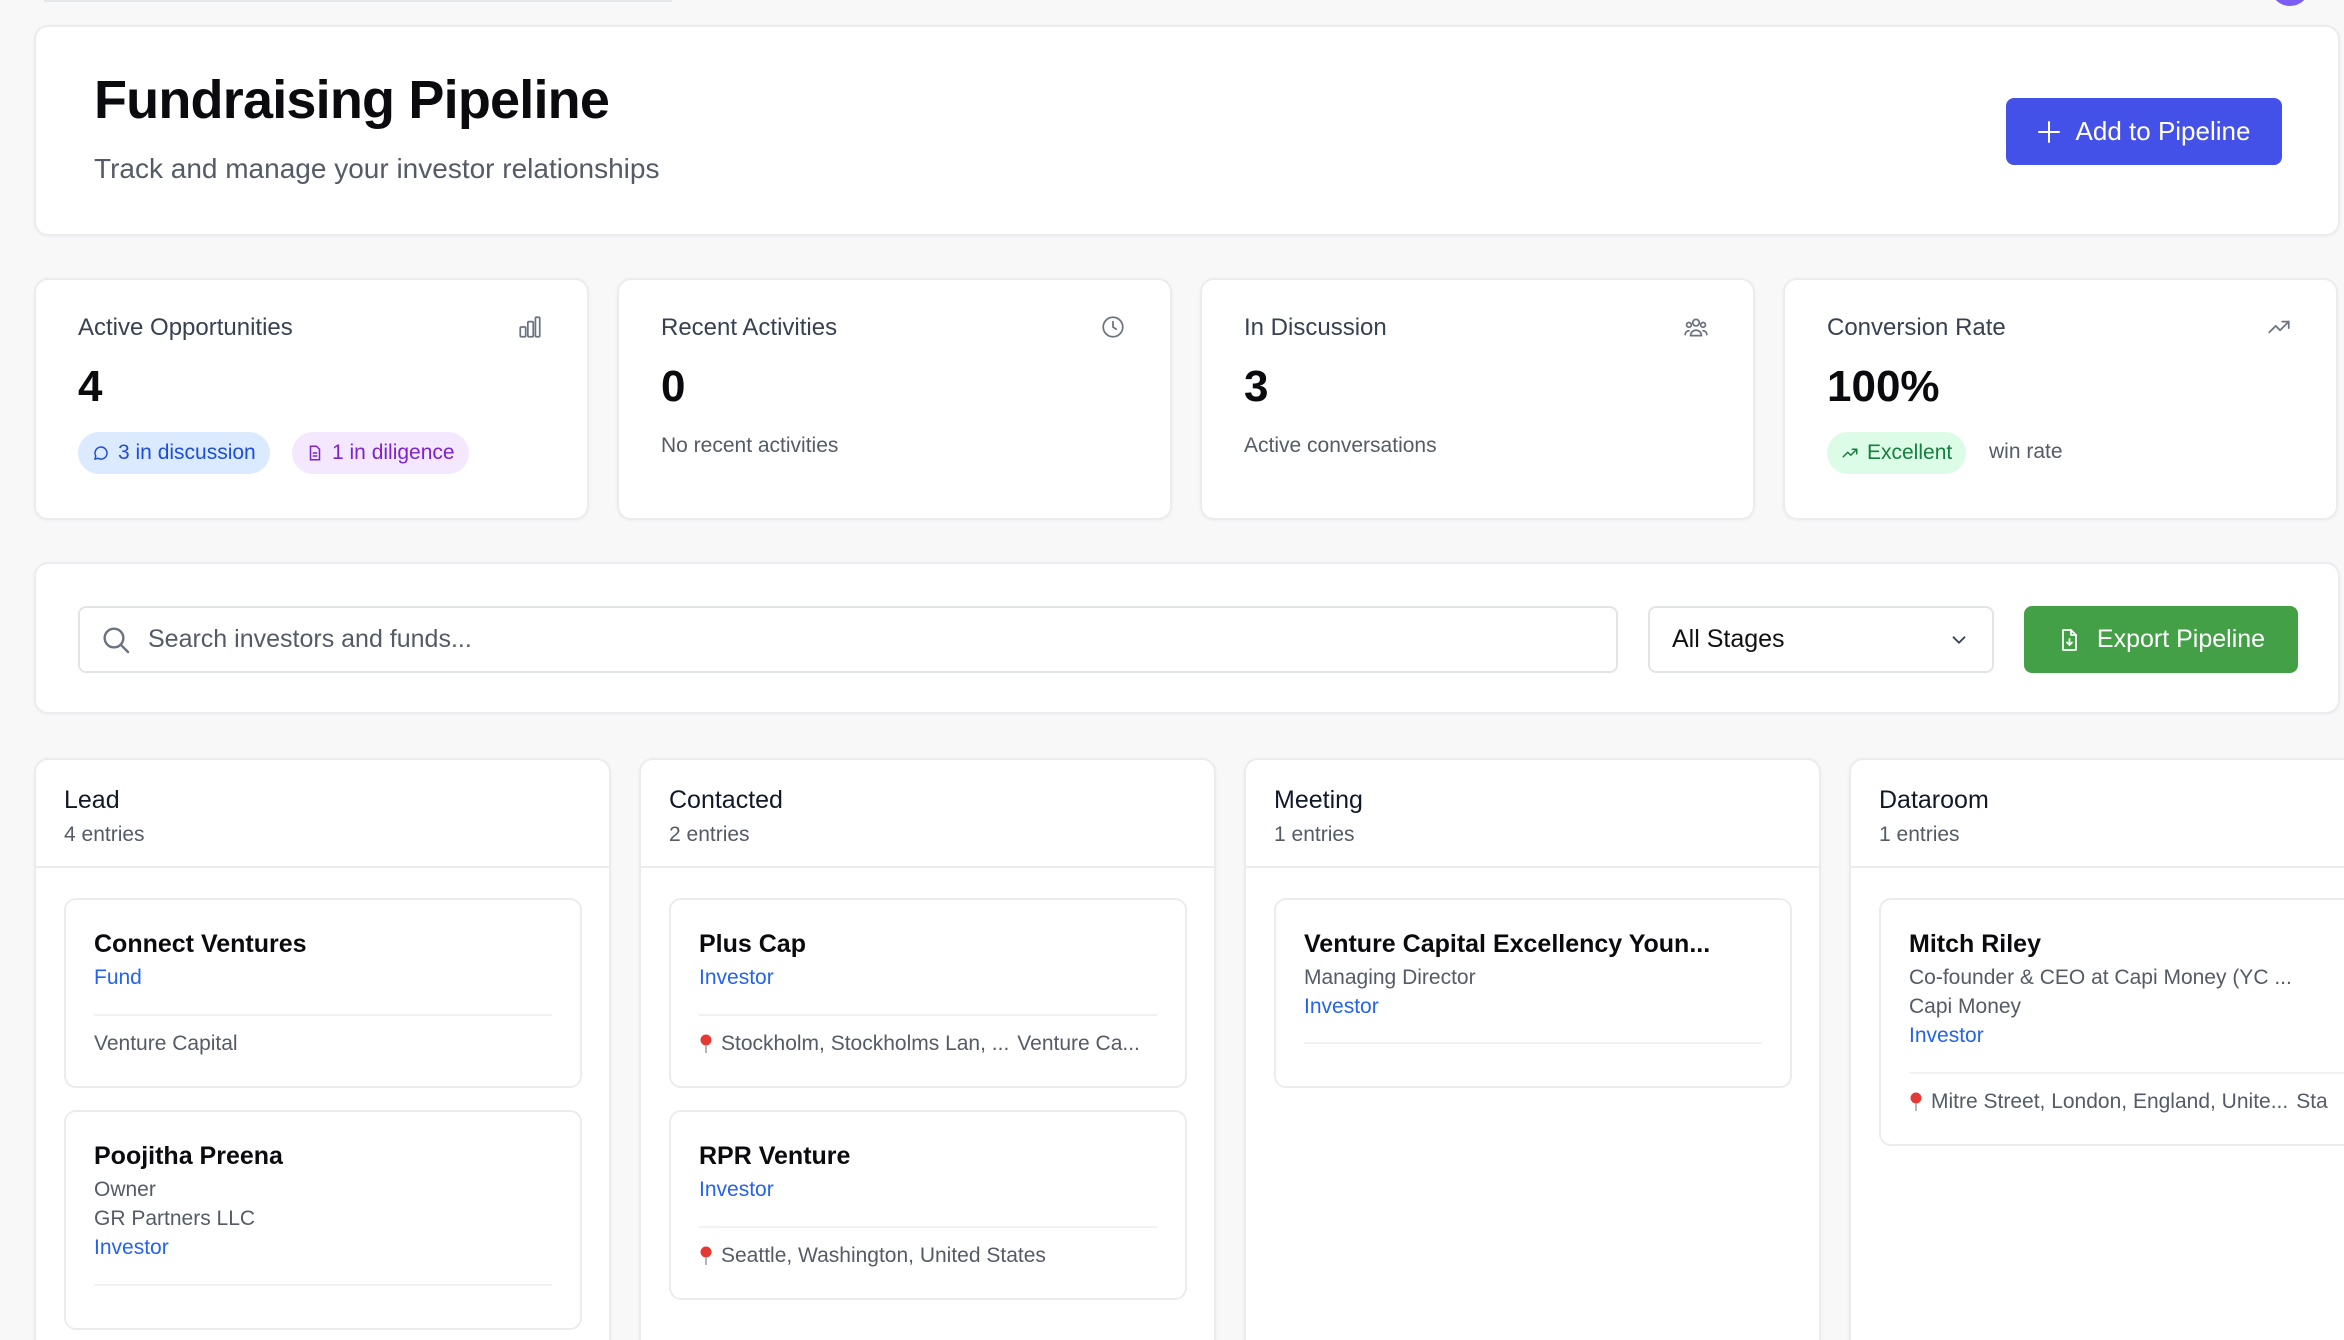 The image size is (2344, 1340). Describe the element at coordinates (709, 834) in the screenshot. I see `column-count: 2 entries` at that location.